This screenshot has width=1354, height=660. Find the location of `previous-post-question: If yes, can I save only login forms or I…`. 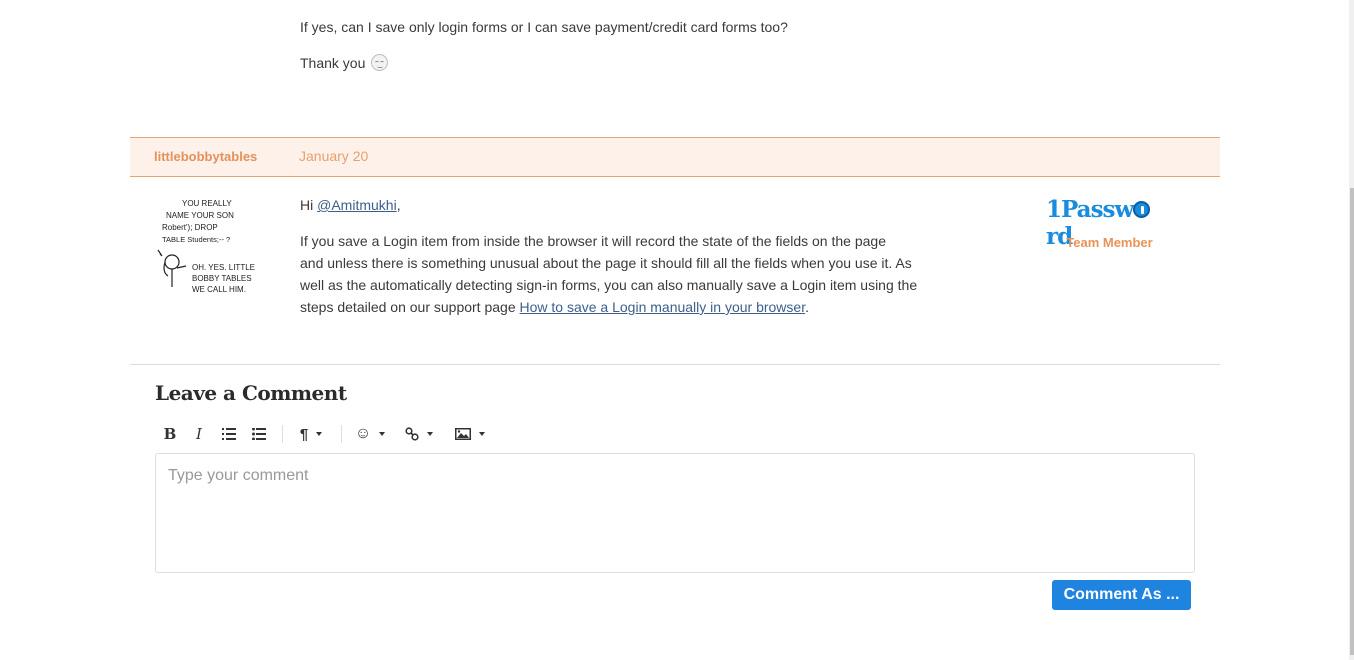

previous-post-question: If yes, can I save only login forms or I… is located at coordinates (544, 27).